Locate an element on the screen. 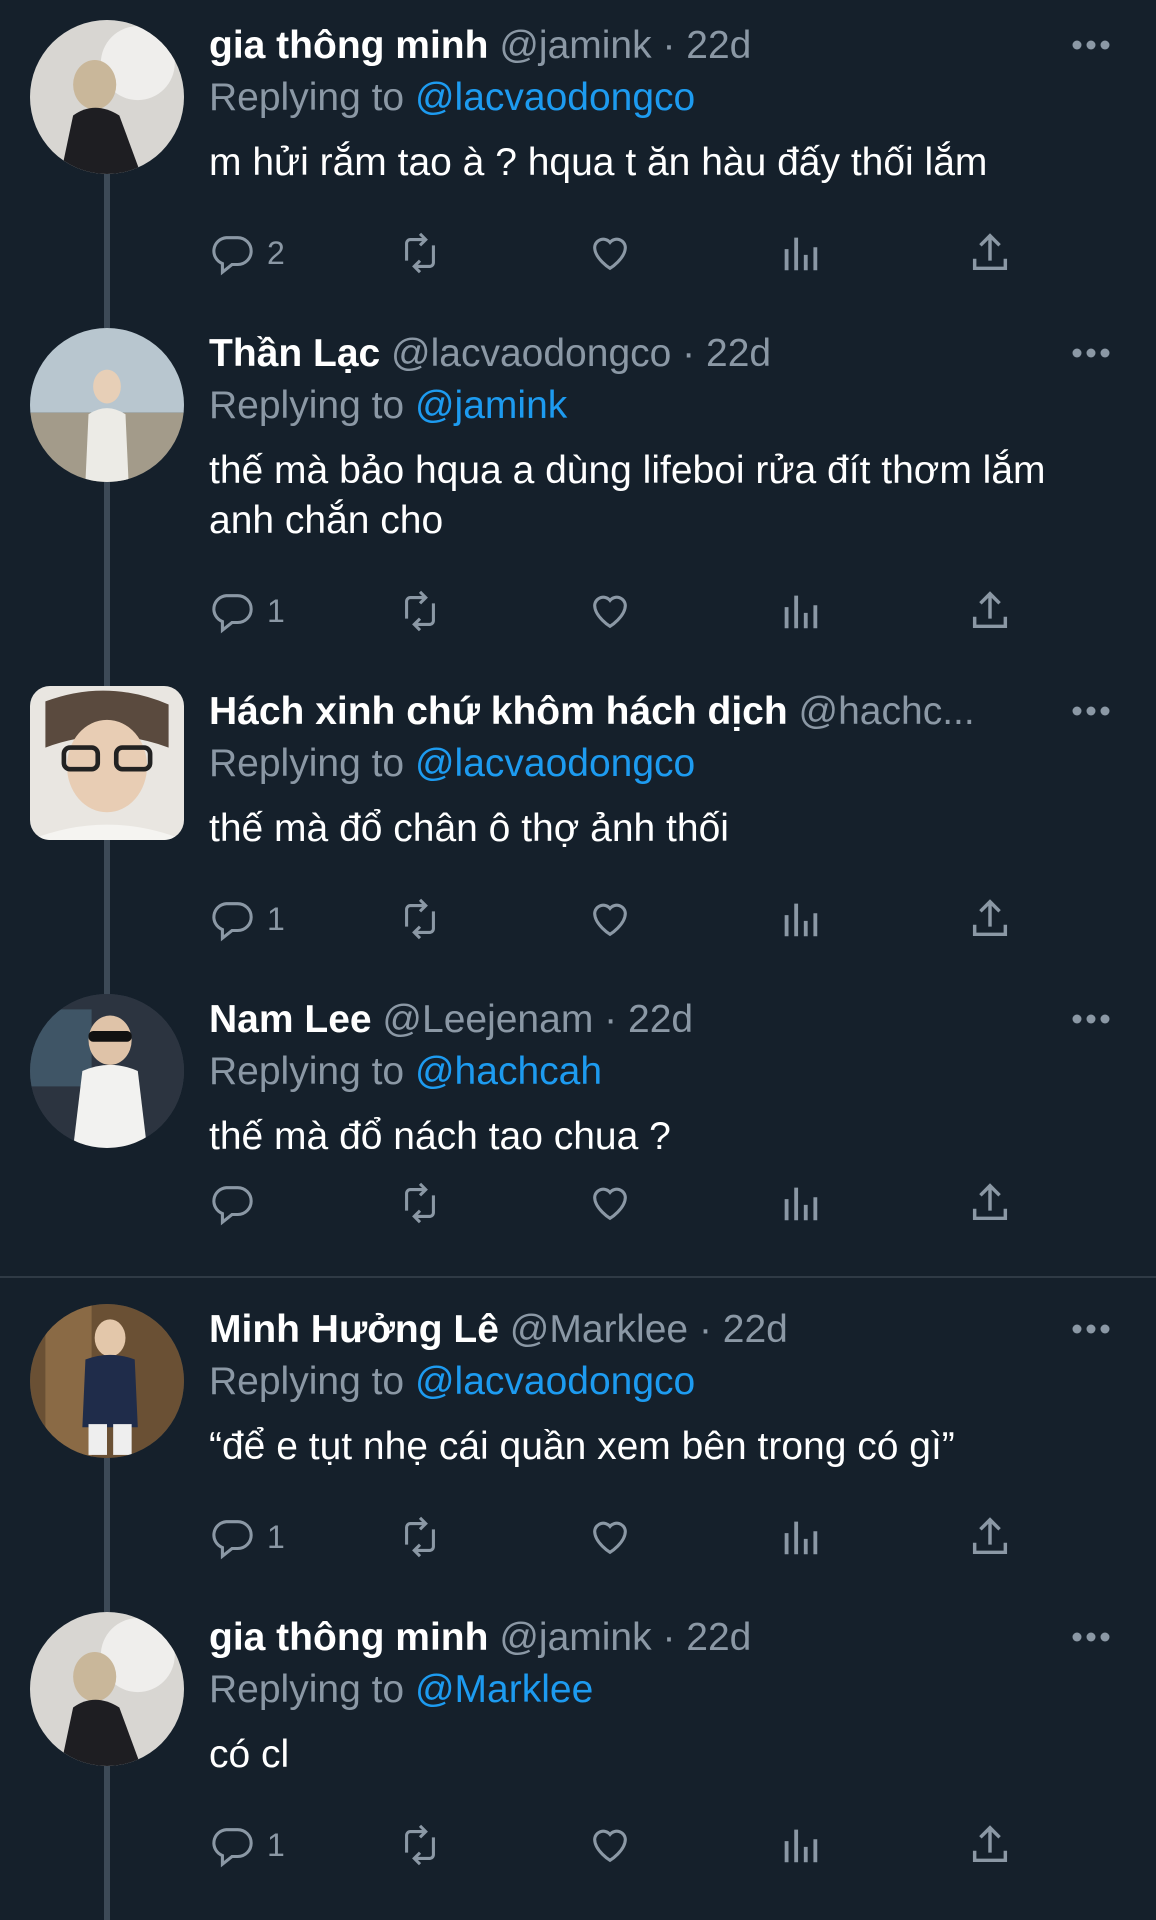  retweet-icon is located at coordinates (420, 919).